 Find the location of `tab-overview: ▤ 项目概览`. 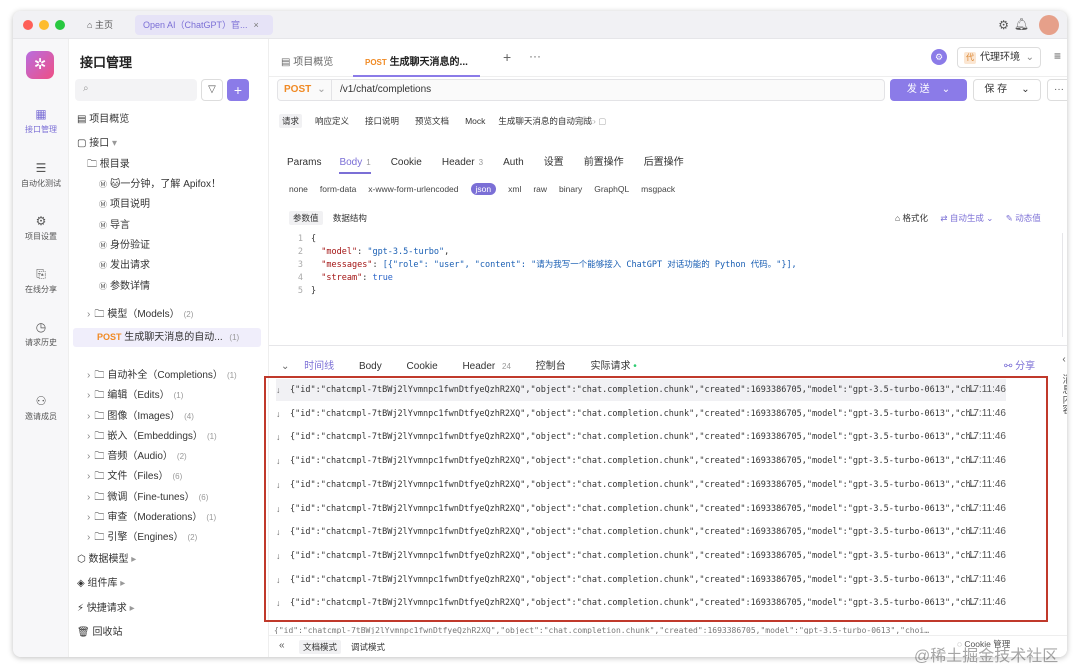

tab-overview: ▤ 项目概览 is located at coordinates (307, 60).